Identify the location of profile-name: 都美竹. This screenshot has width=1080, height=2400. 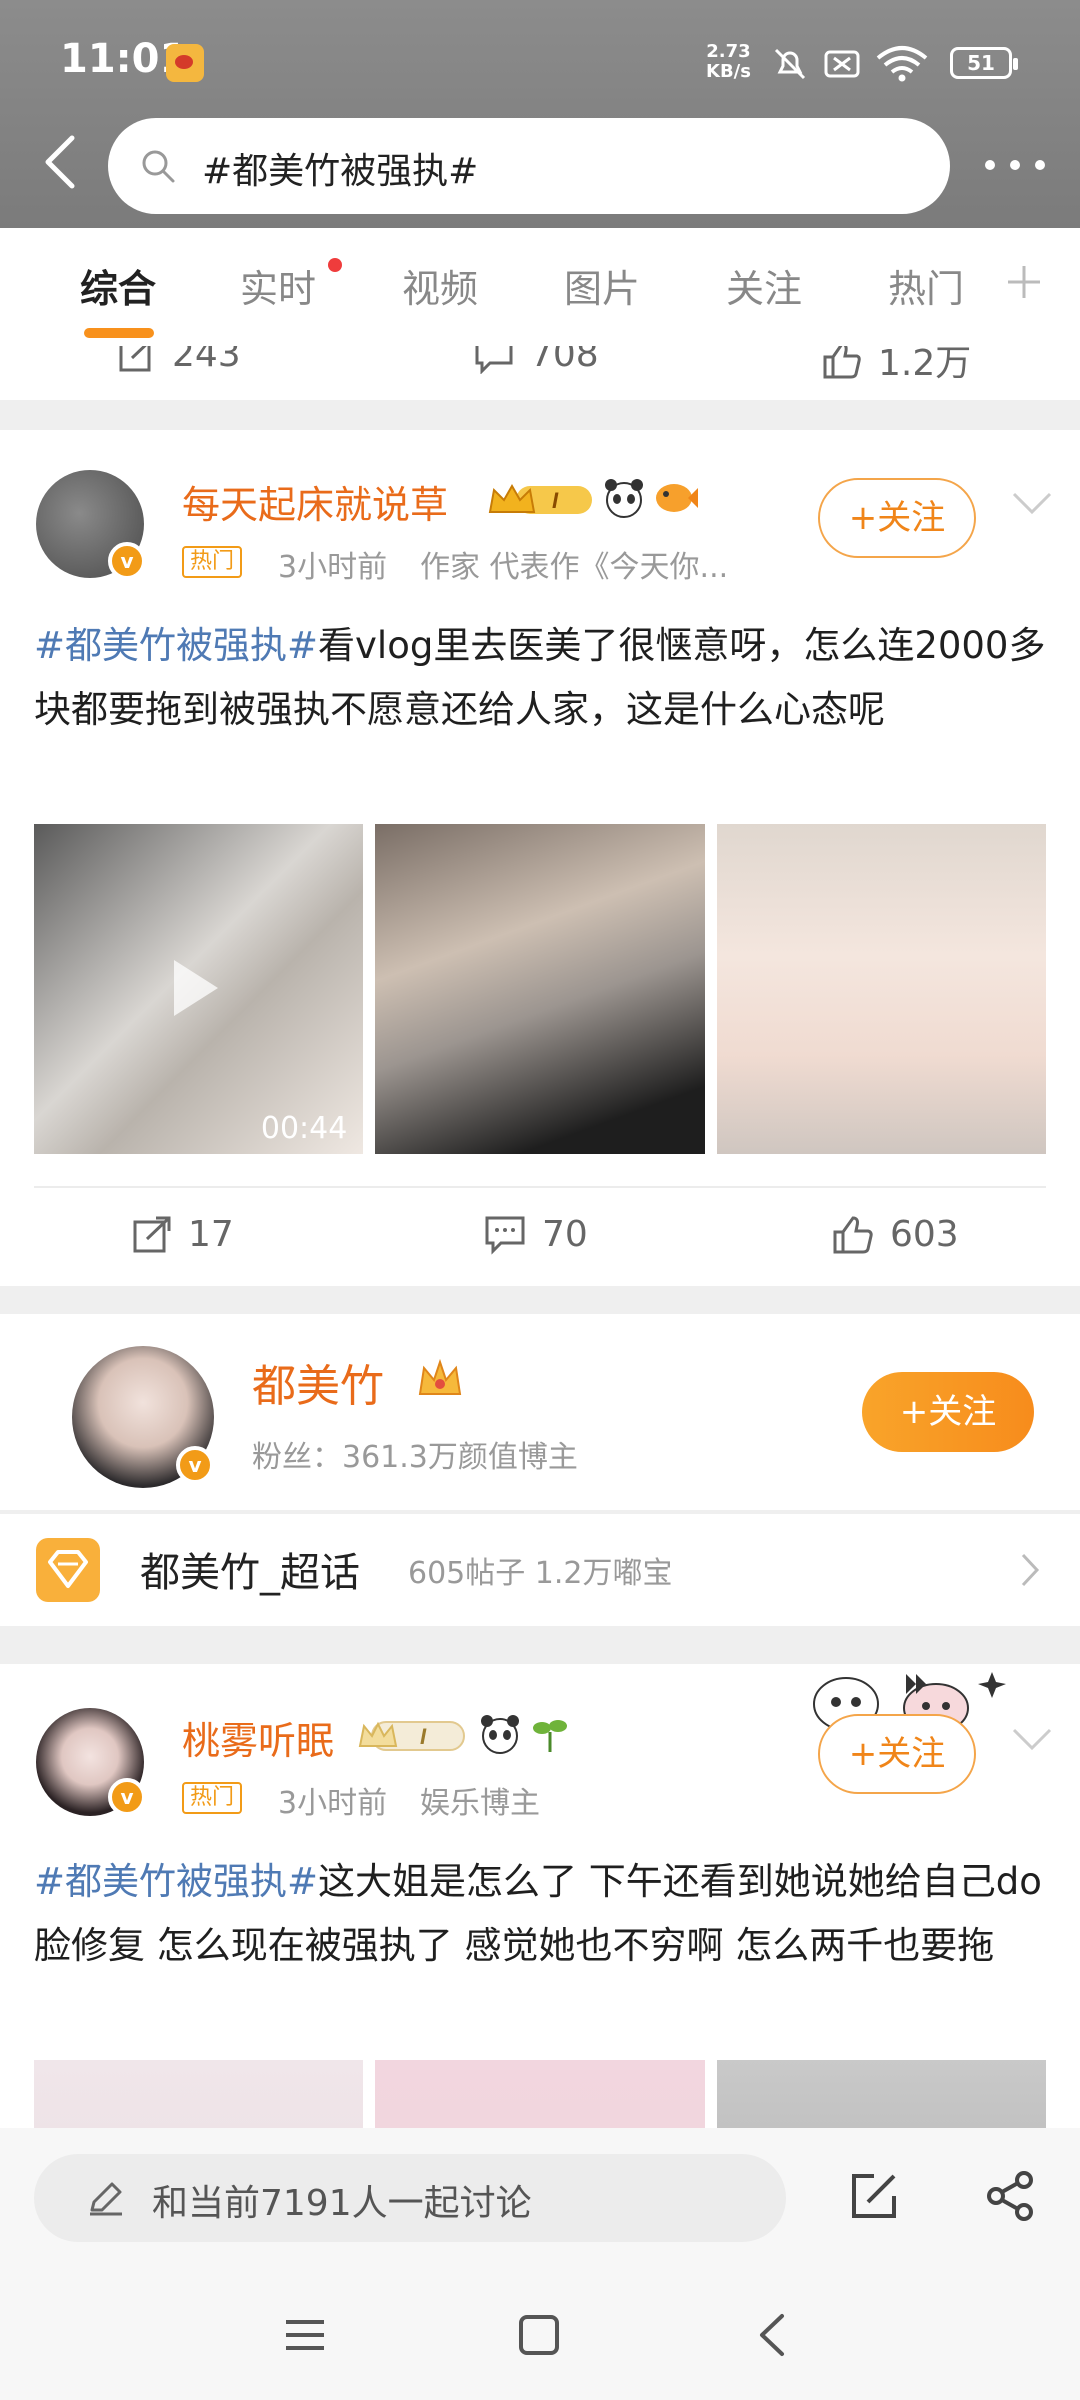
(318, 1382).